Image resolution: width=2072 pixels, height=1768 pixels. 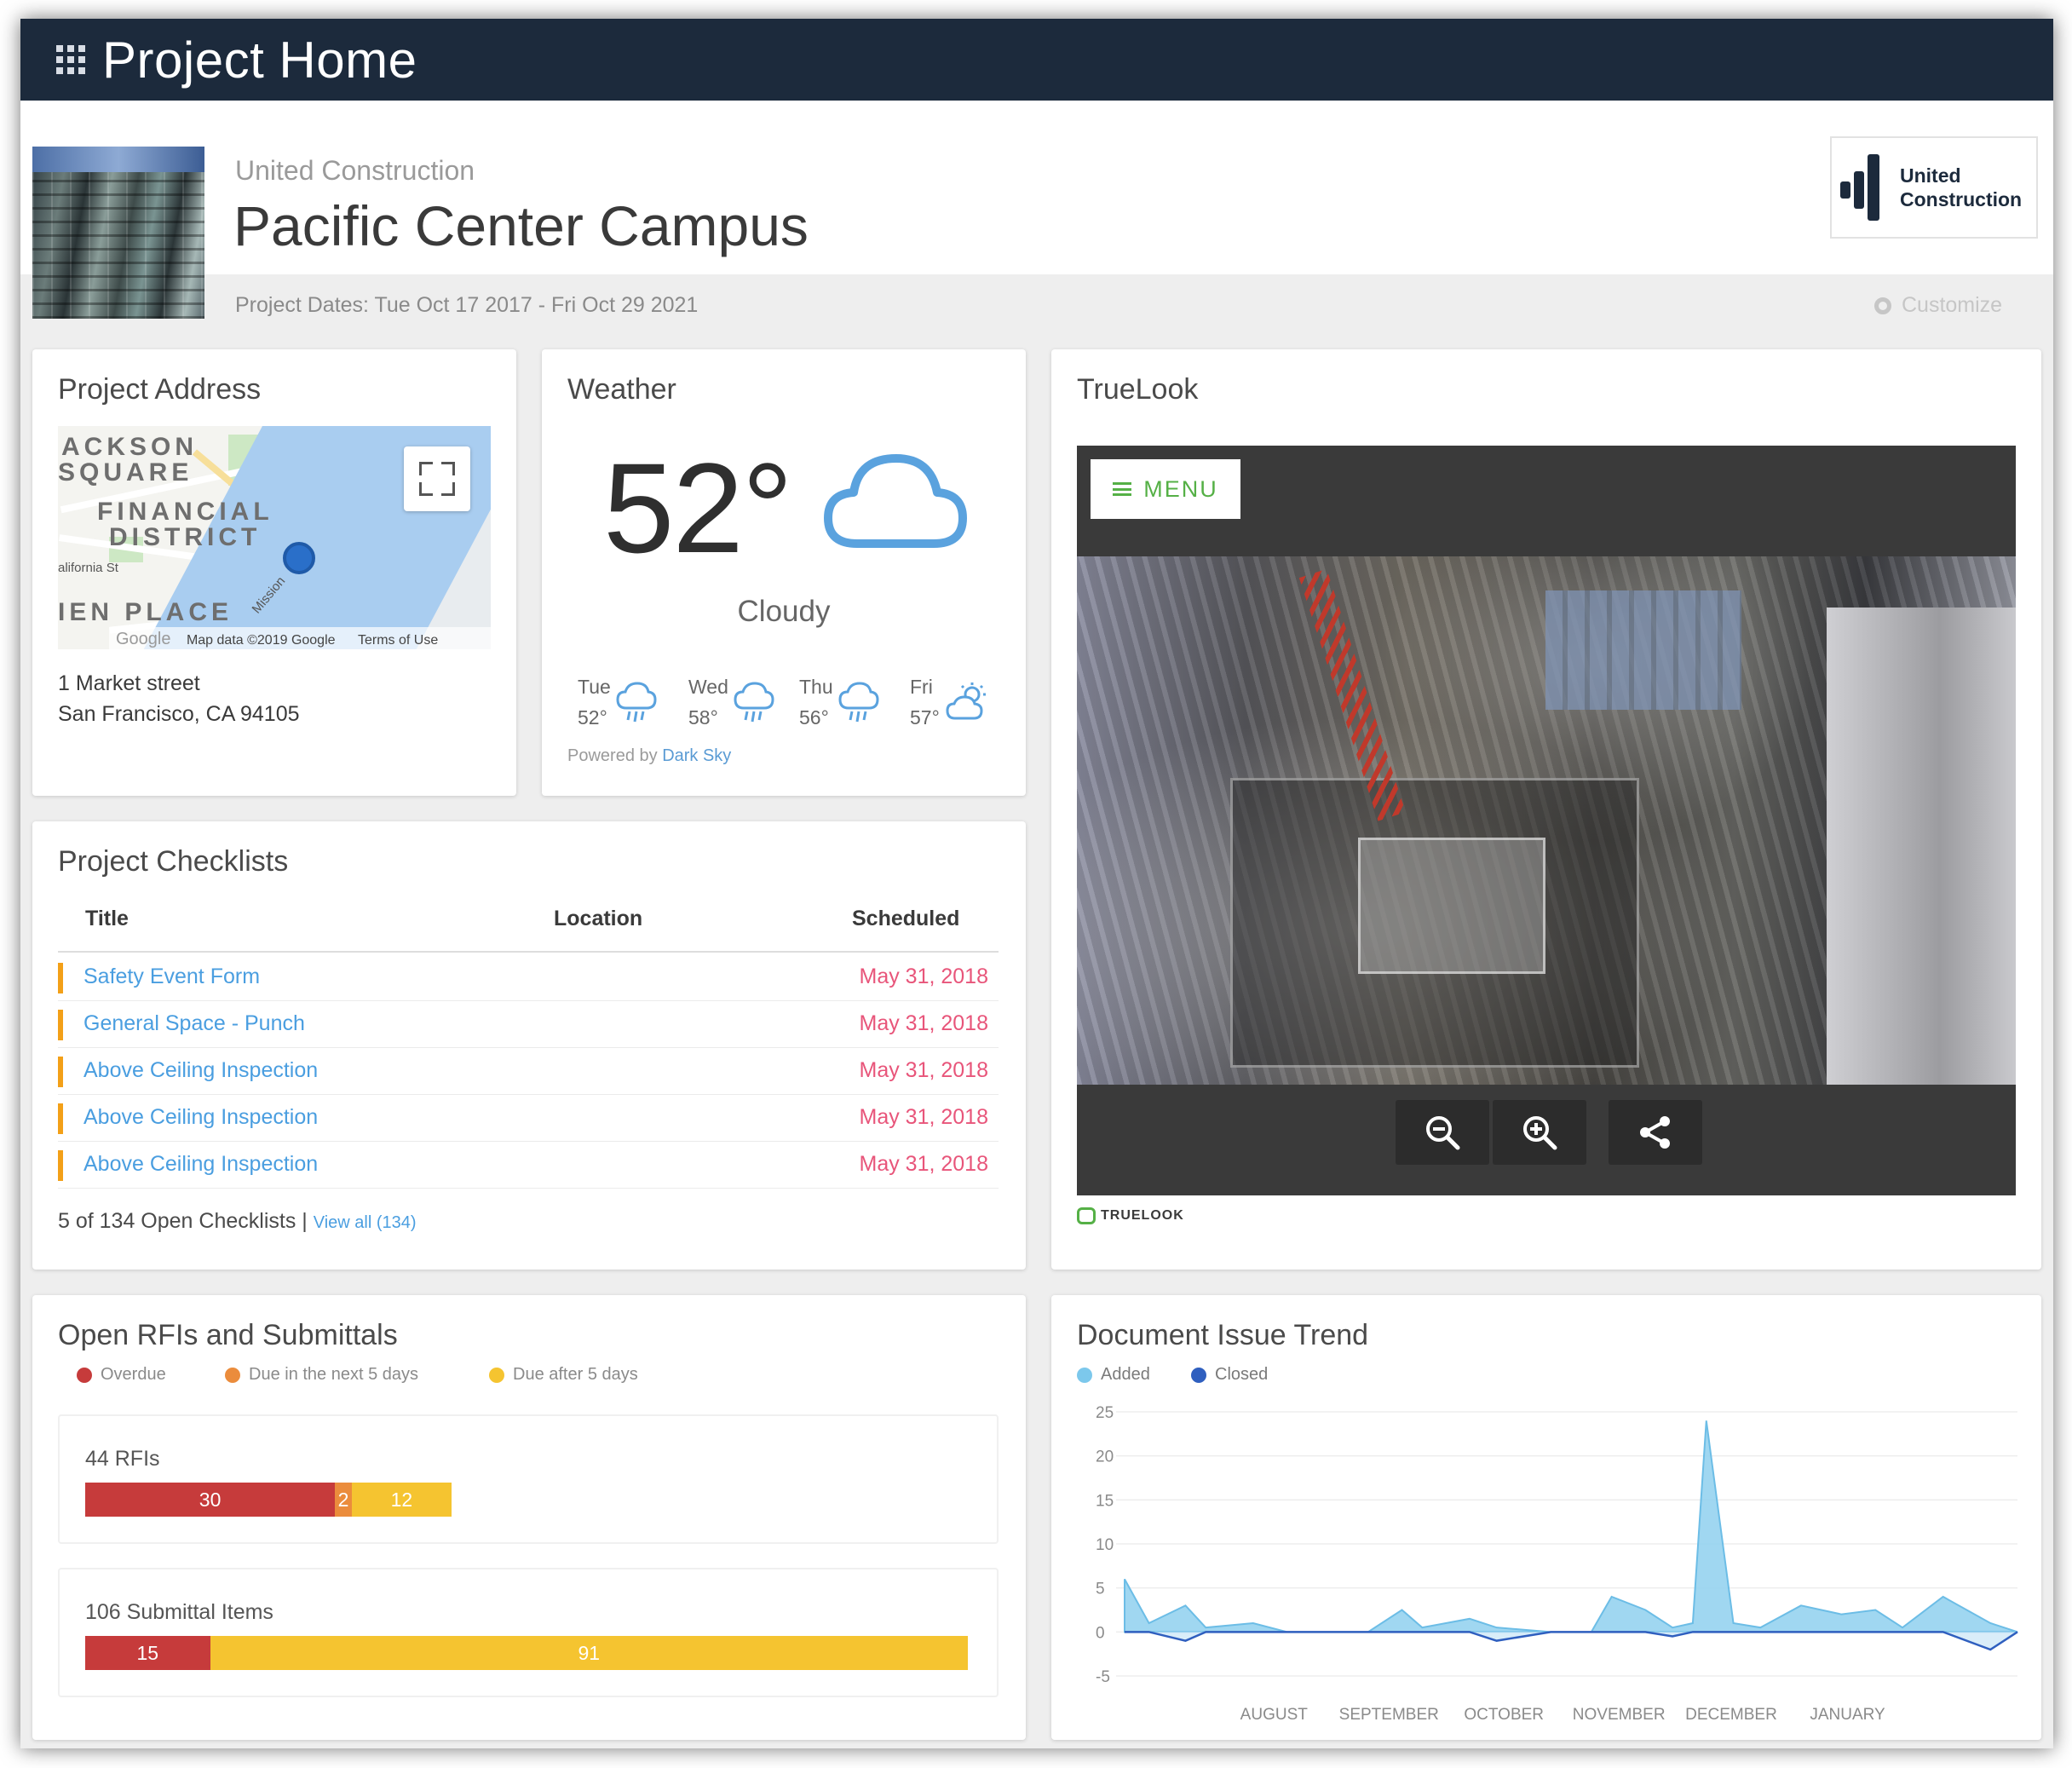 What do you see at coordinates (956, 702) in the screenshot?
I see `forecast-day: Fri 57°` at bounding box center [956, 702].